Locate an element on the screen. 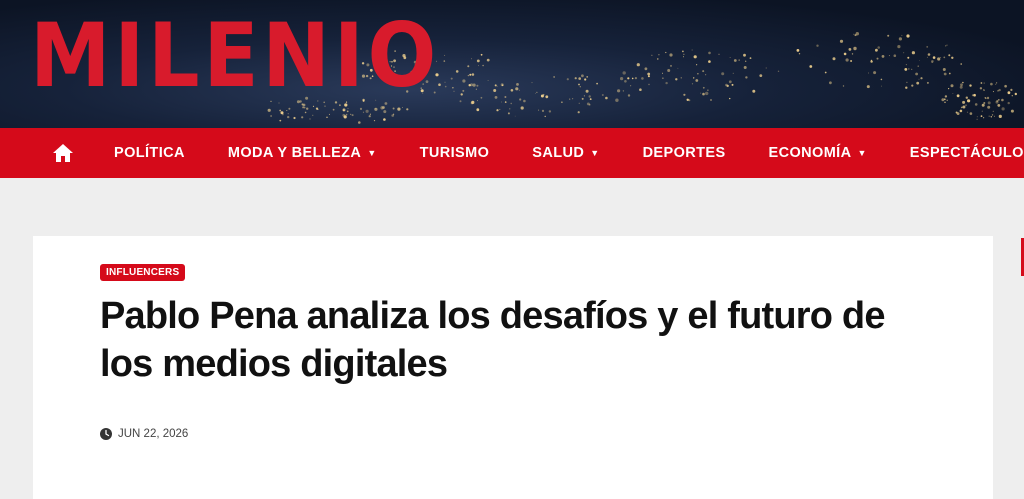  article-date: JUN 22, 2026 is located at coordinates (153, 434).